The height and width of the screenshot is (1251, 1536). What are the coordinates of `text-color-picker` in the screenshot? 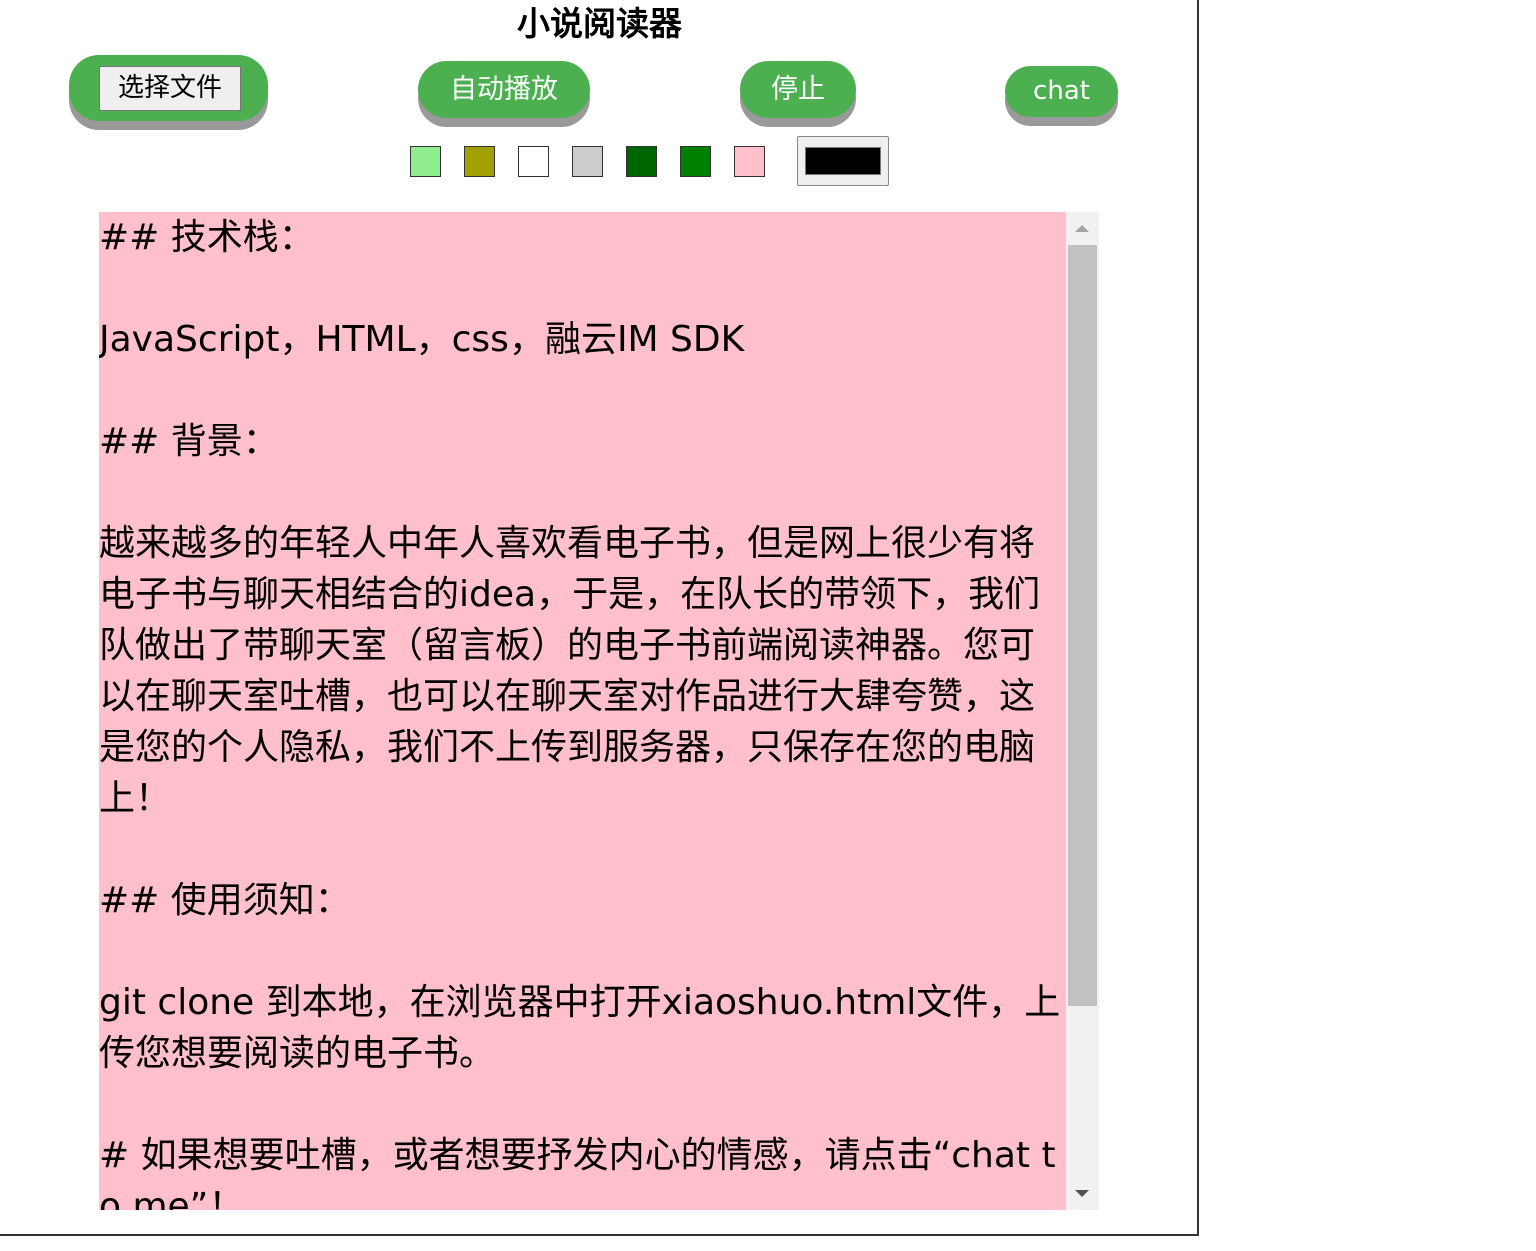 It's located at (843, 161).